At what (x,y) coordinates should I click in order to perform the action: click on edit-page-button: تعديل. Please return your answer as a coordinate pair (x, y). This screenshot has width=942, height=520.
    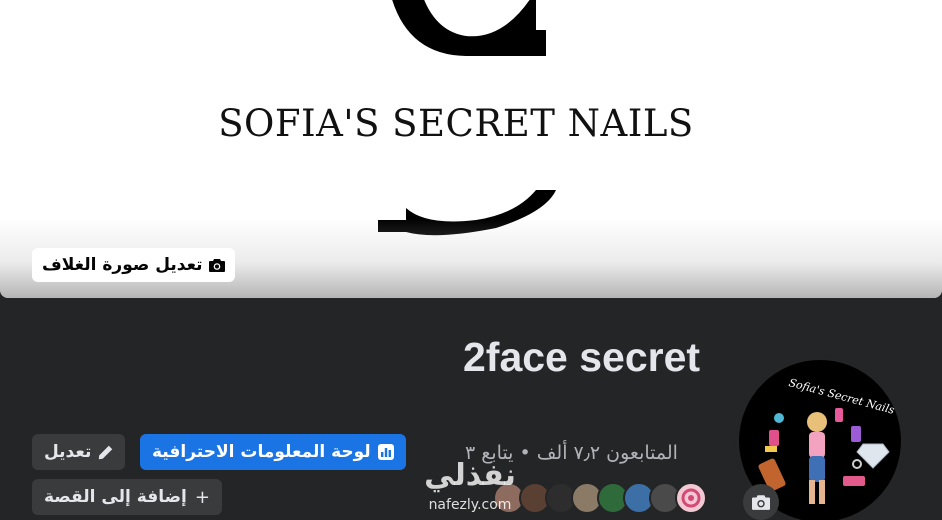
    Looking at the image, I should click on (79, 452).